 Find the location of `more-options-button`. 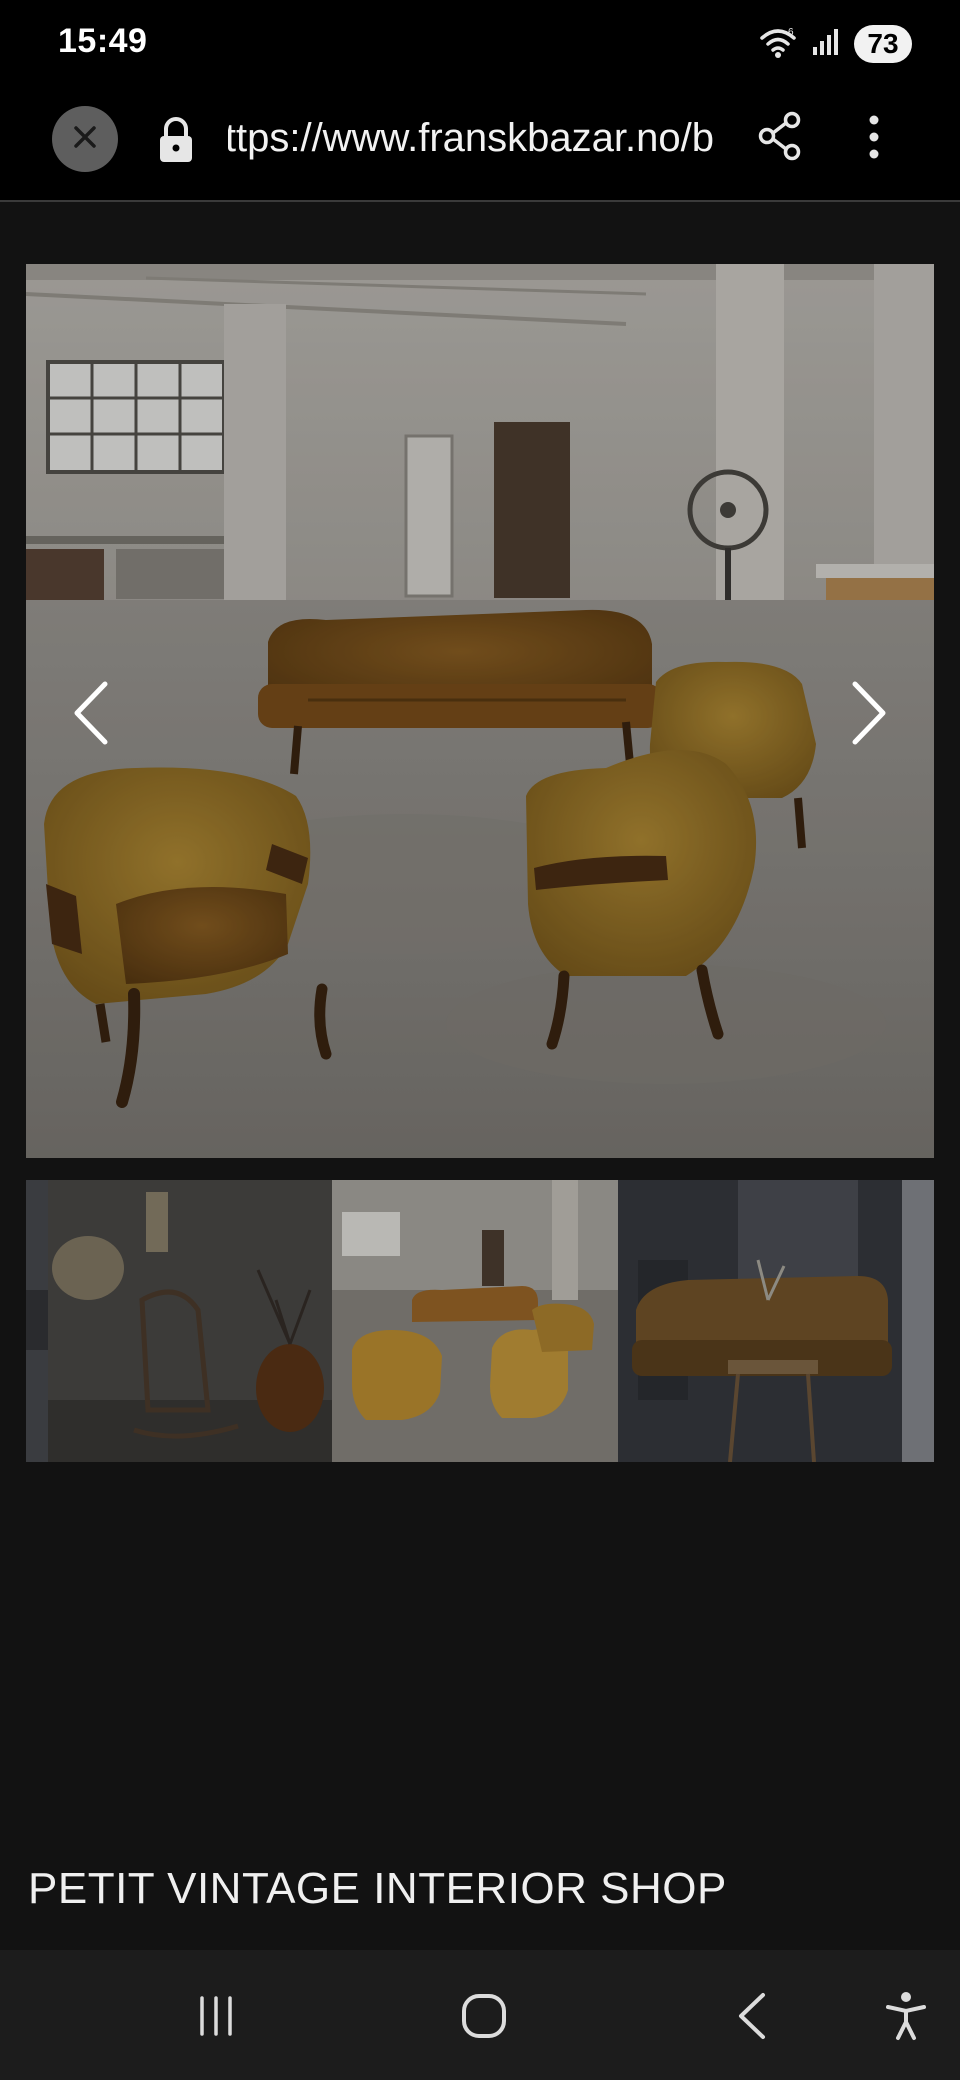

more-options-button is located at coordinates (874, 139).